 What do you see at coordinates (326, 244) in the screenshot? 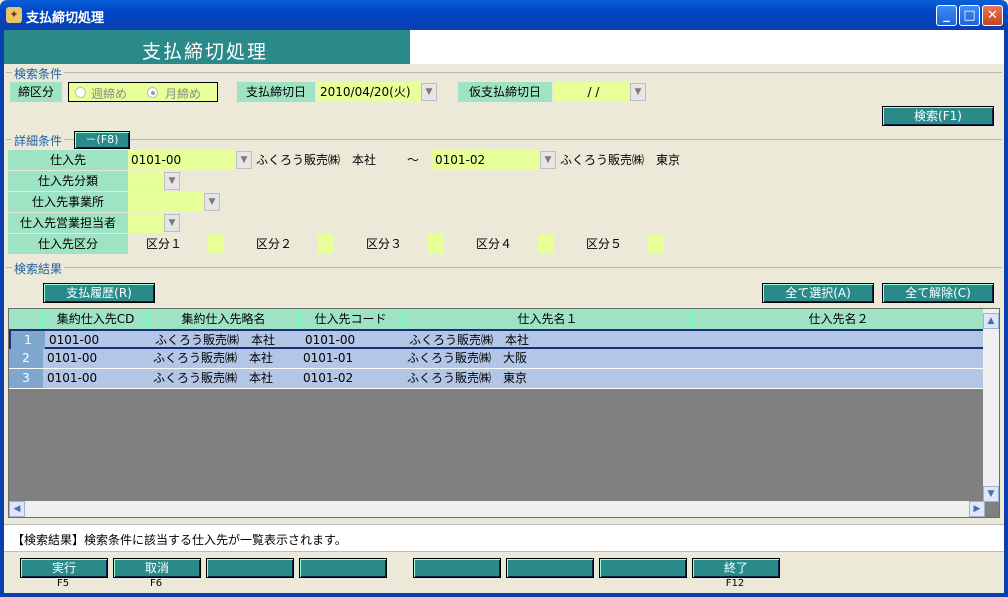
I see `division-2-input` at bounding box center [326, 244].